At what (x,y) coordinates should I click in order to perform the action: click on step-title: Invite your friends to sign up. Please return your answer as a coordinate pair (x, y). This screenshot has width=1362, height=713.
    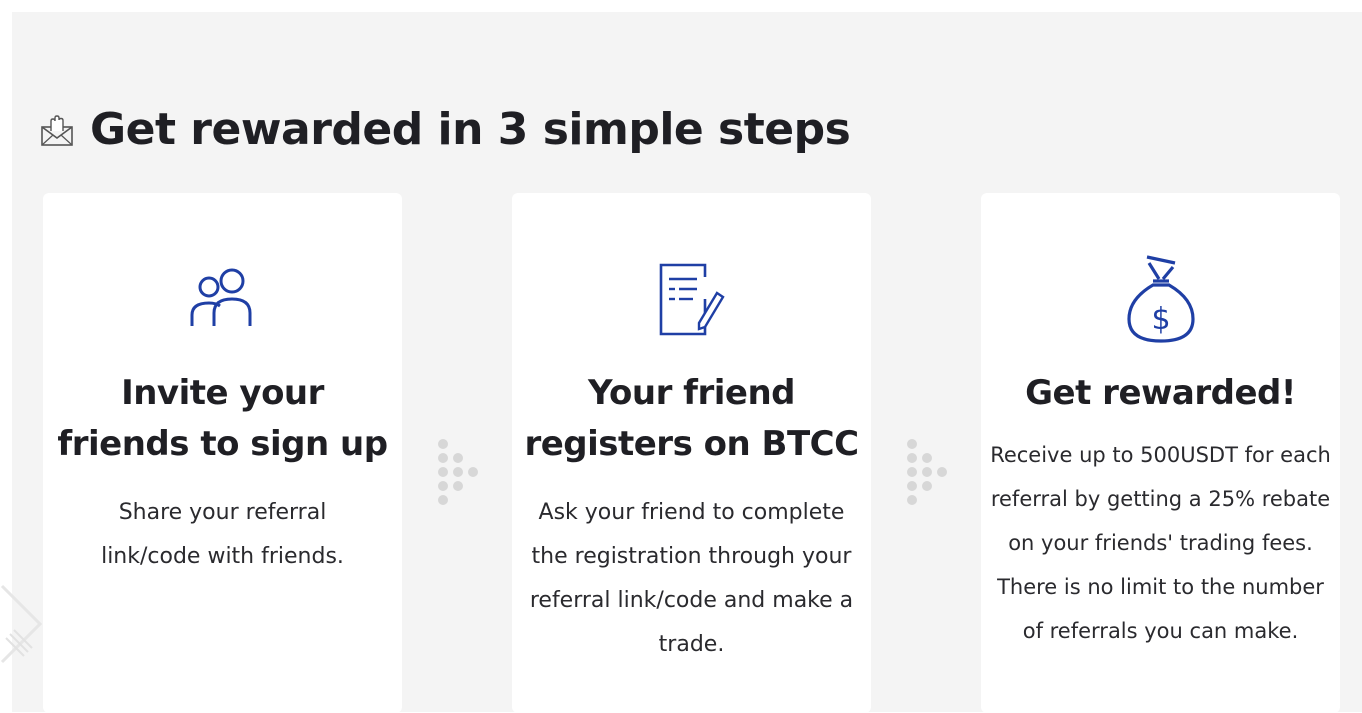
    Looking at the image, I should click on (222, 418).